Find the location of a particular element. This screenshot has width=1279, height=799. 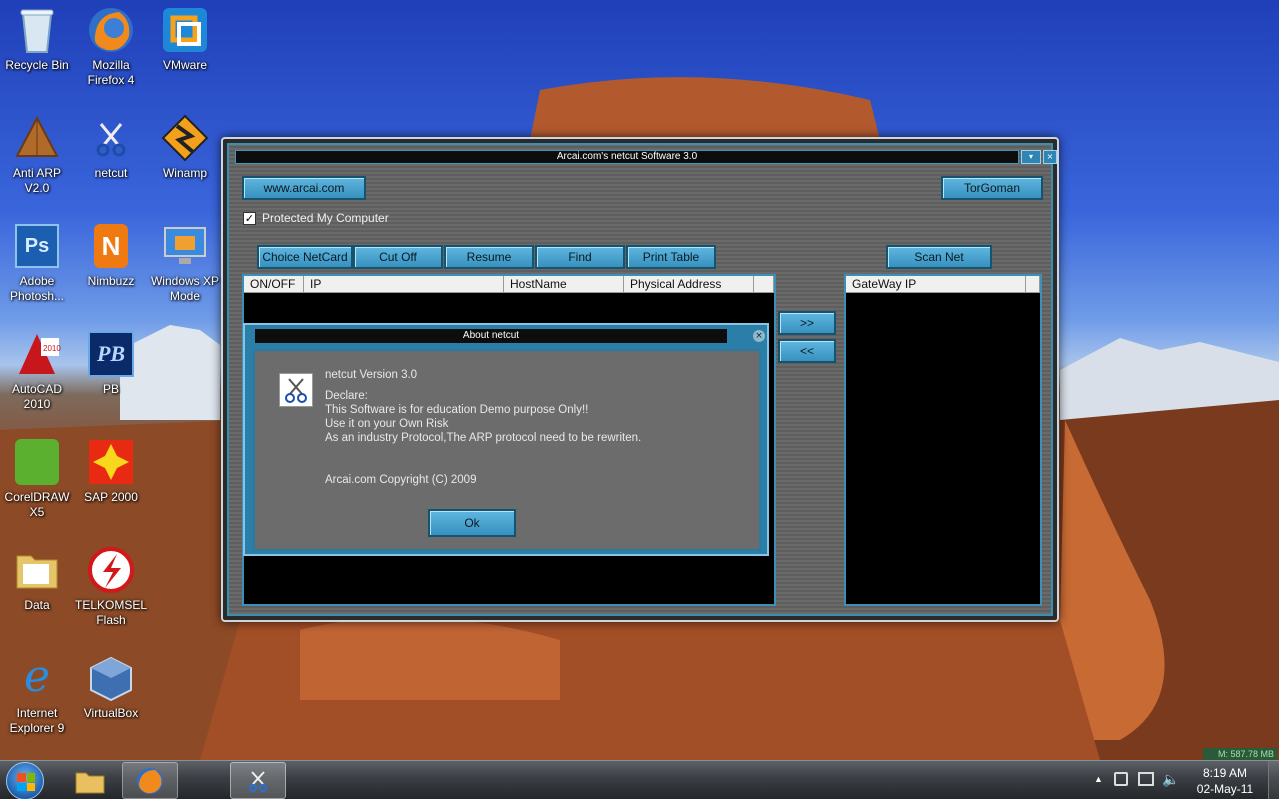

minimize-button: ▾ is located at coordinates (1031, 157).